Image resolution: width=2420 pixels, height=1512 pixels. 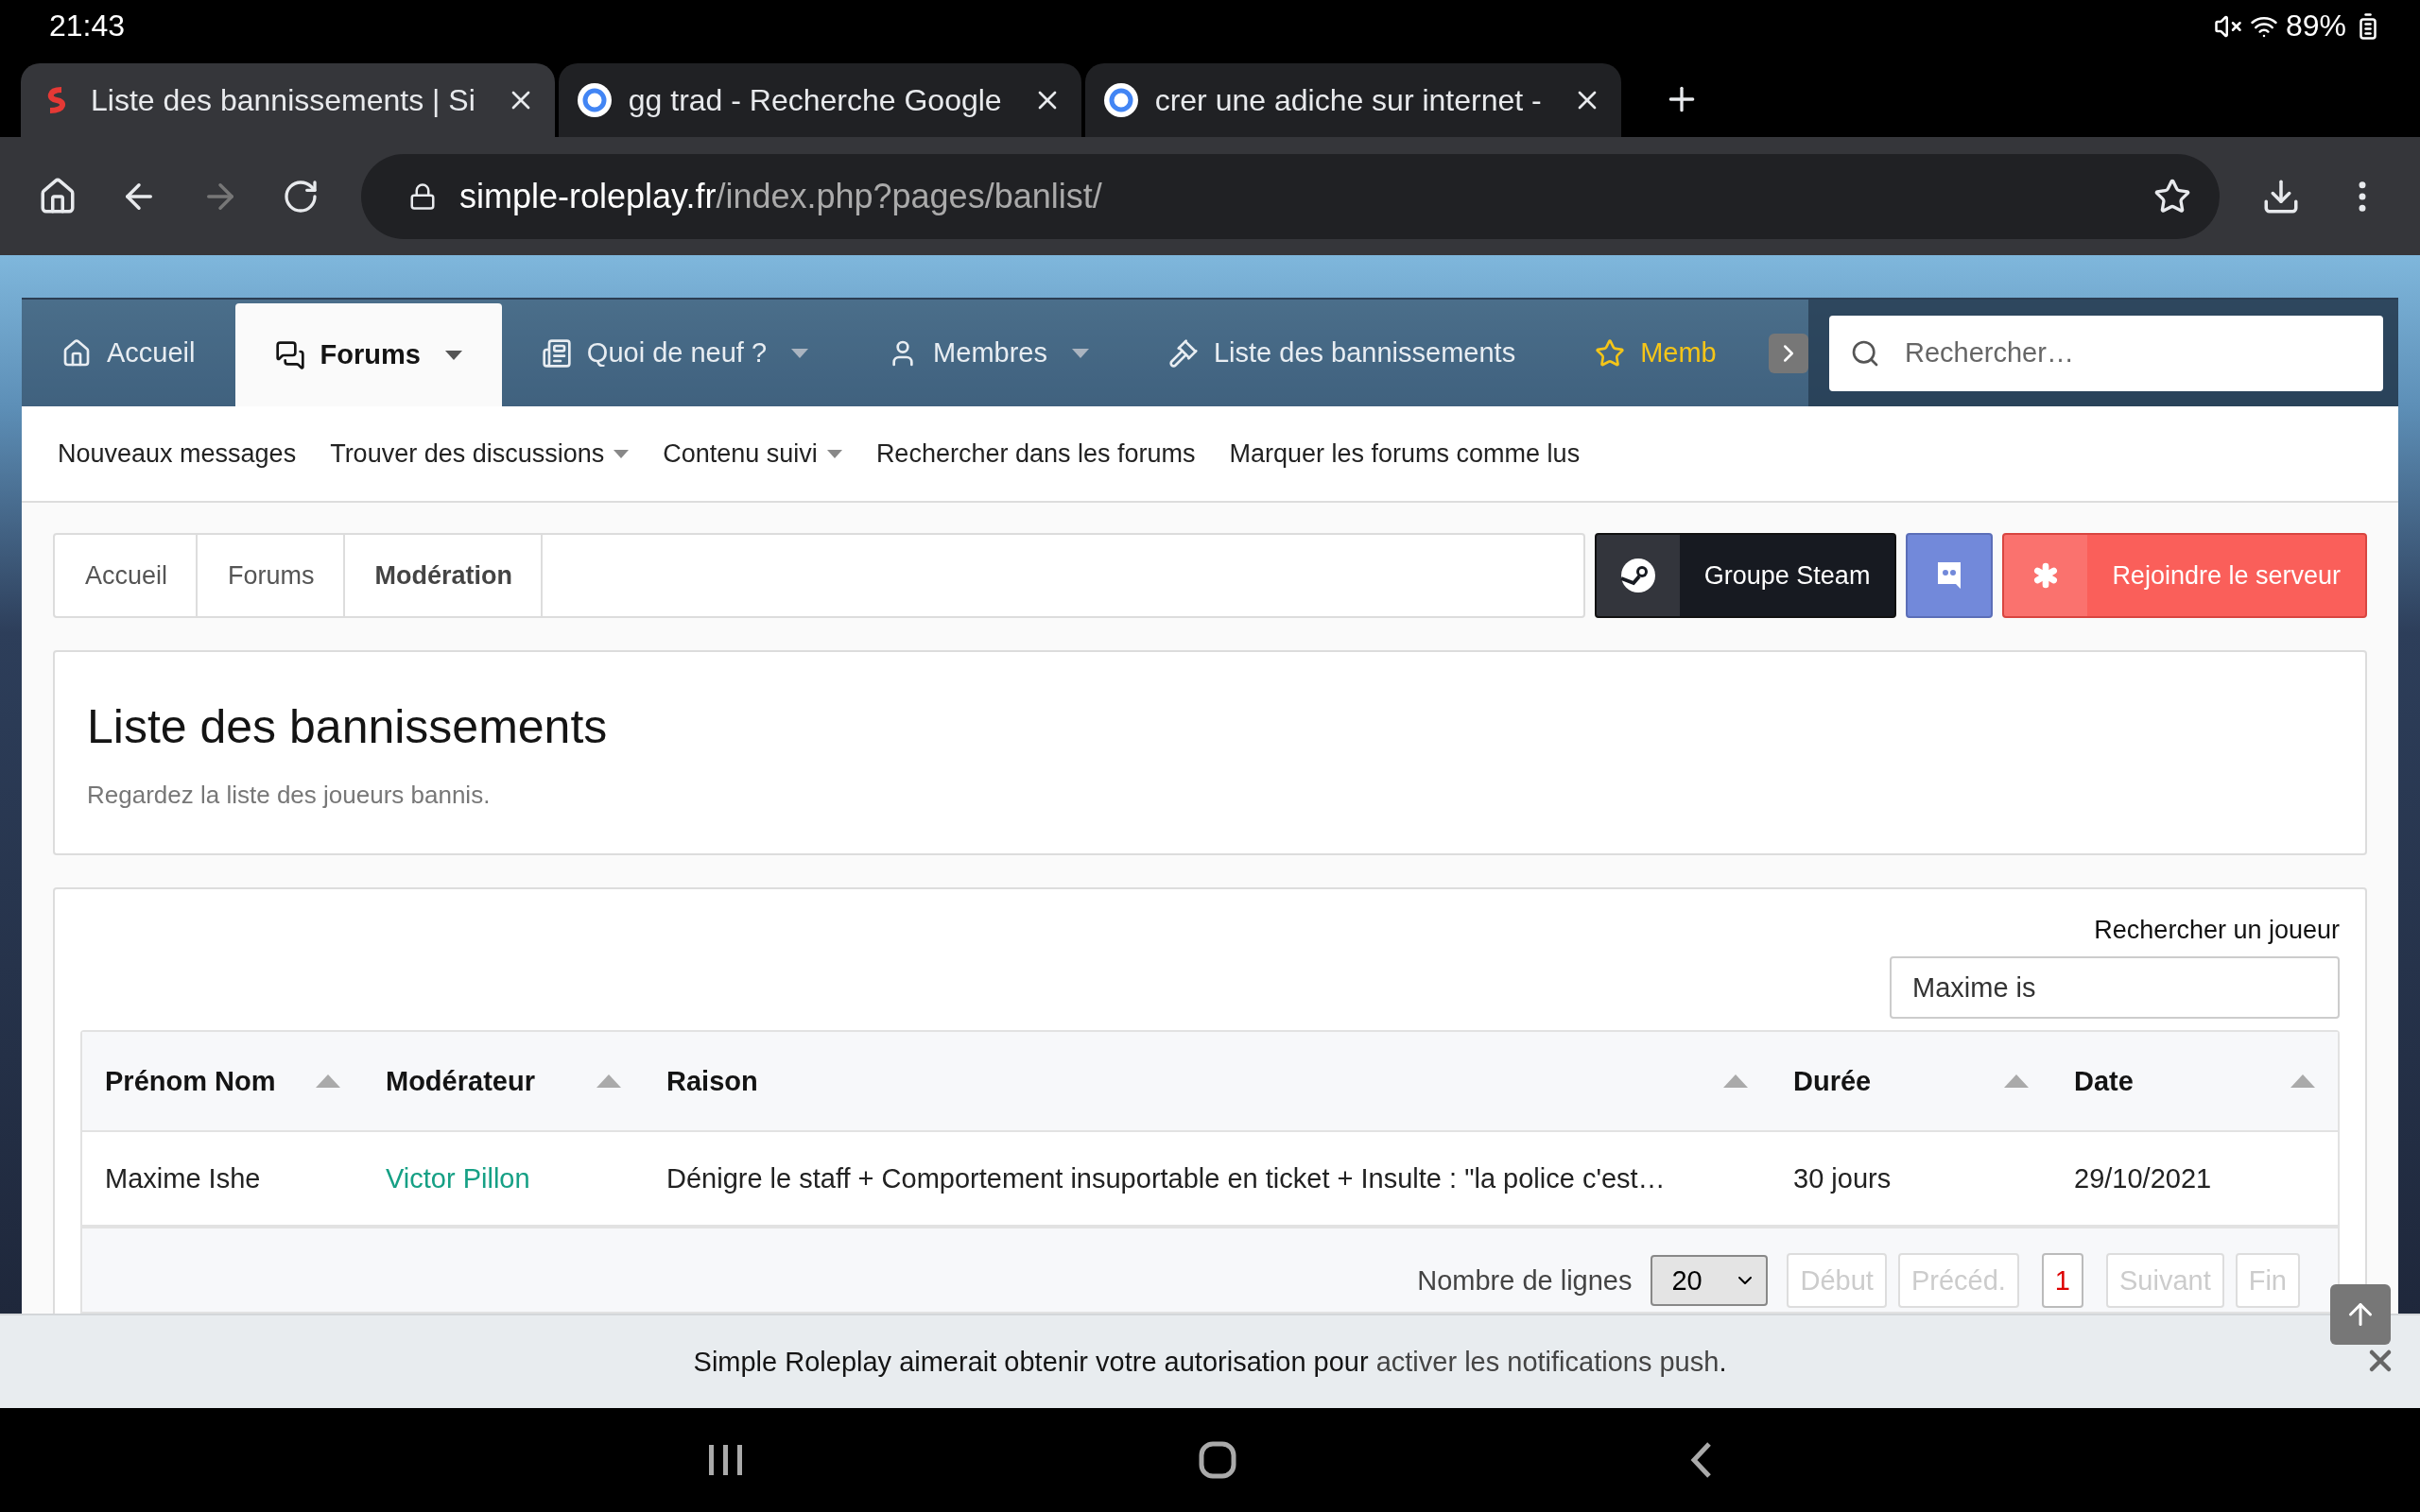 What do you see at coordinates (815, 100) in the screenshot?
I see `tab-title: gg trad - Recherche Google` at bounding box center [815, 100].